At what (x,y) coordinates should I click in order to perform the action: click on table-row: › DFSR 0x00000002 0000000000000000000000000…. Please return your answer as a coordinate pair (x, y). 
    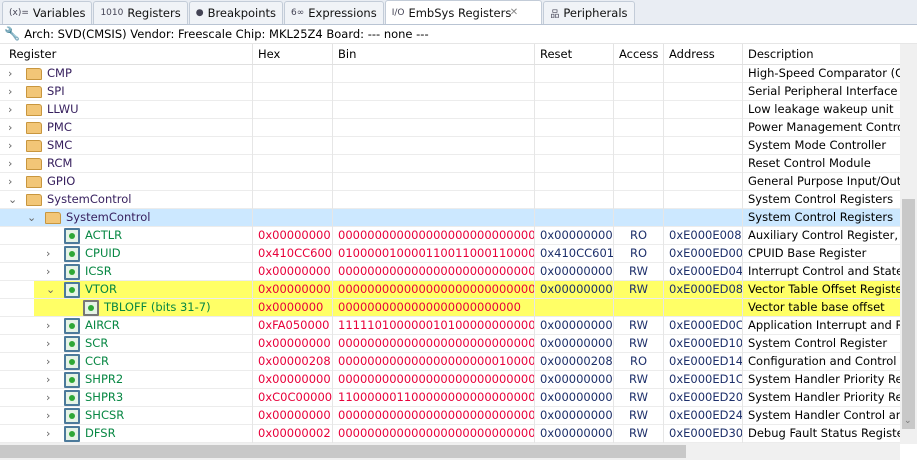
    Looking at the image, I should click on (450, 434).